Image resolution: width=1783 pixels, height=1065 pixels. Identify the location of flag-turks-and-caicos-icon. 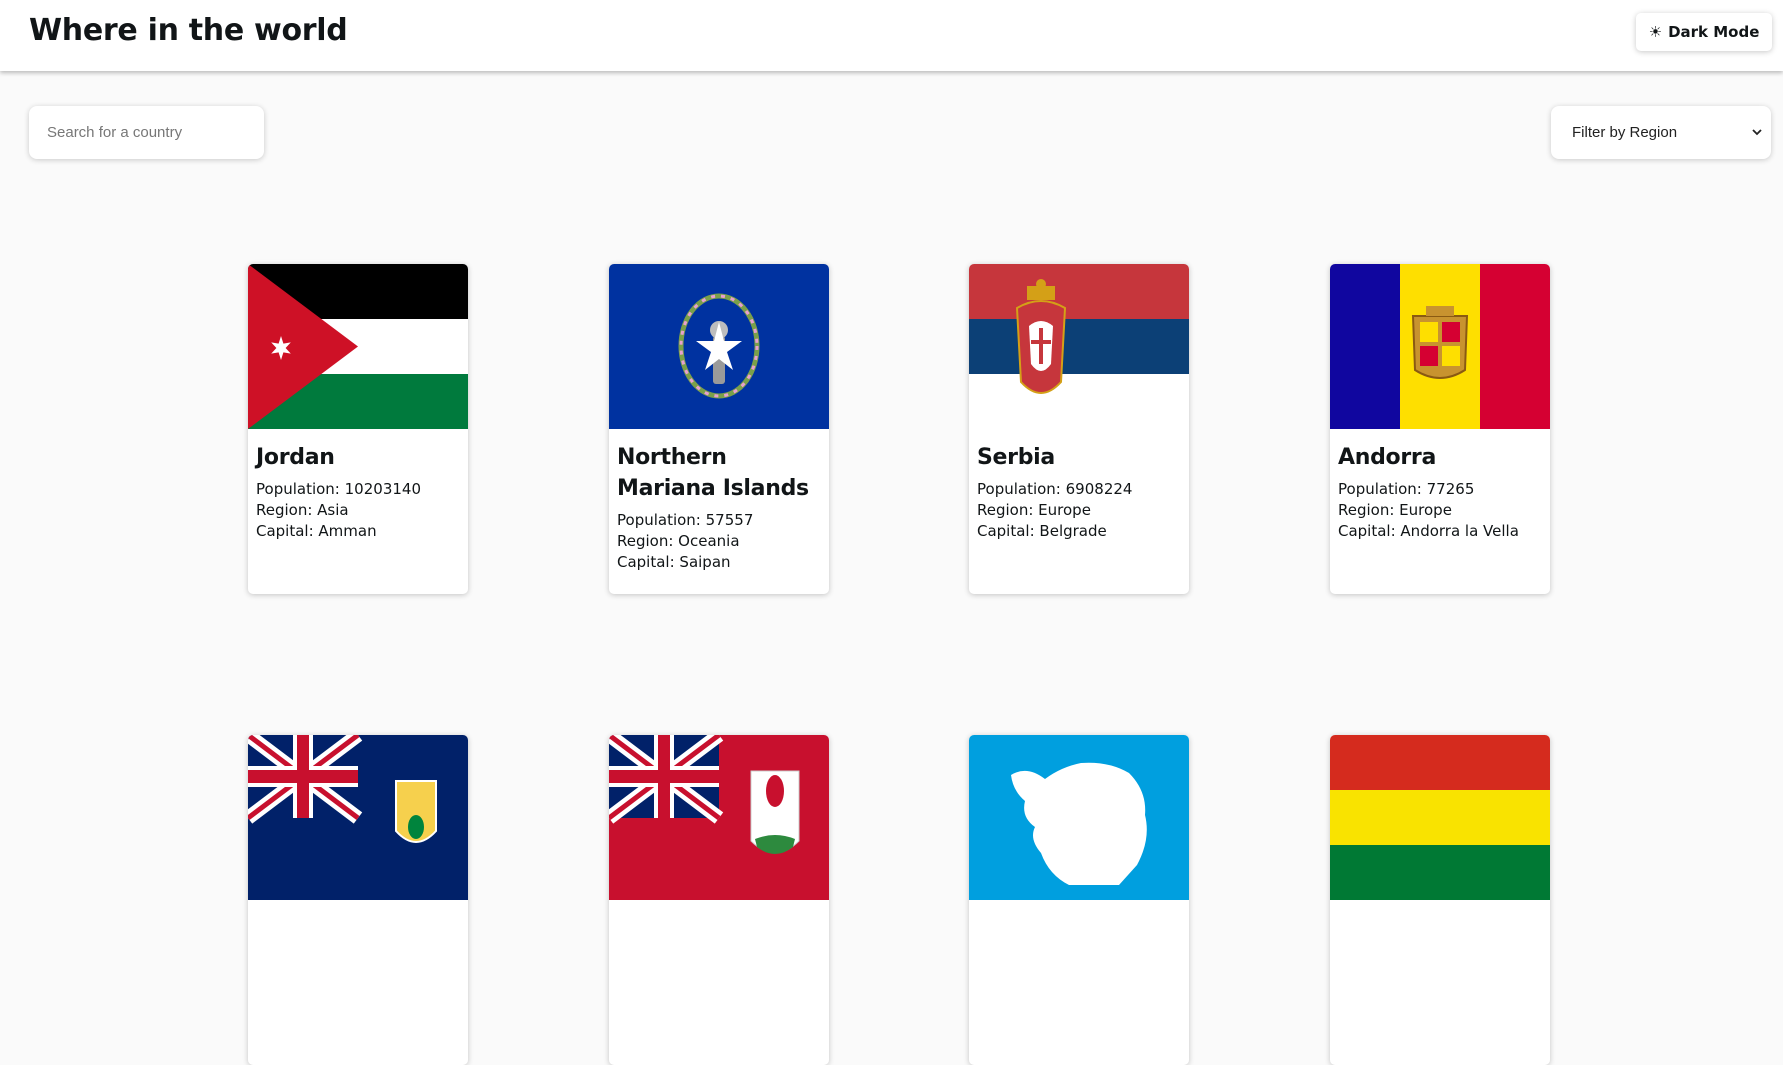
(358, 817).